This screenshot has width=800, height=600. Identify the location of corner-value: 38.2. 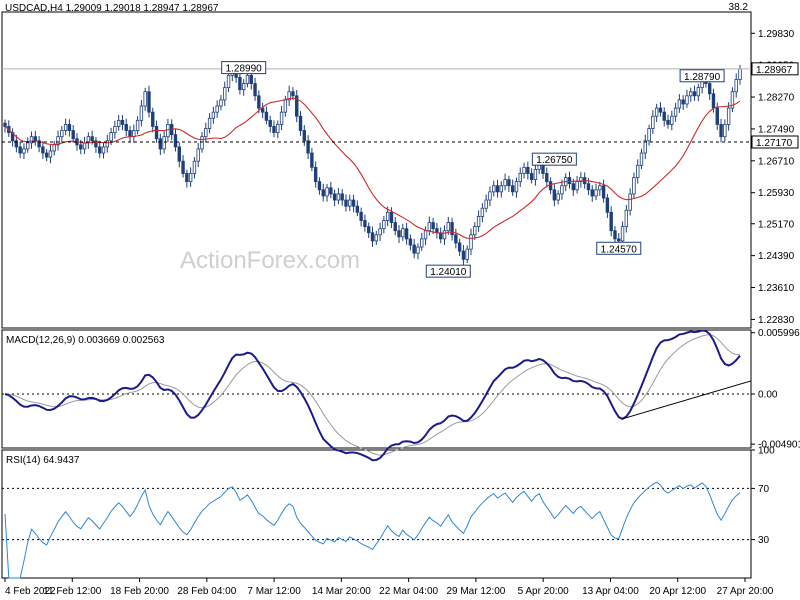
(739, 7).